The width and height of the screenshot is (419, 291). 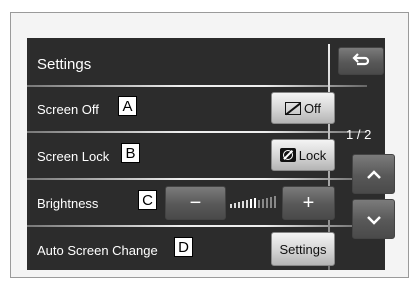 I want to click on brightness-decrease-button: −, so click(x=195, y=203).